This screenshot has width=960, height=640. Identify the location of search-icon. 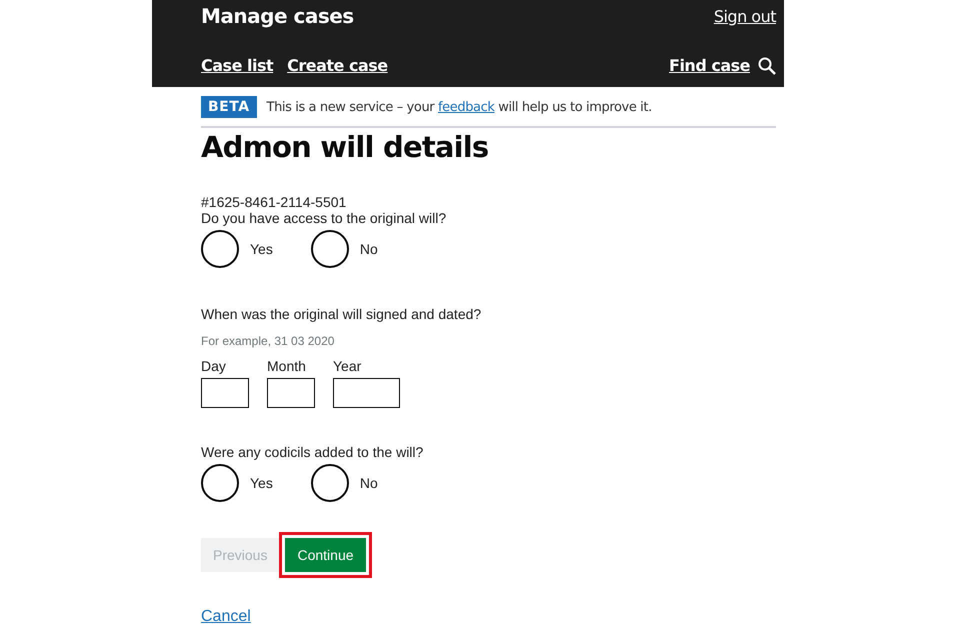
(767, 65).